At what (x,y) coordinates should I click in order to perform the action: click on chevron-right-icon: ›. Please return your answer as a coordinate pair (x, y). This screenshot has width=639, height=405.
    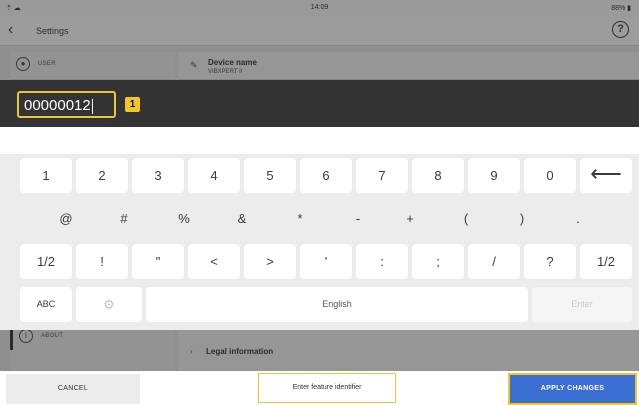
    Looking at the image, I should click on (191, 351).